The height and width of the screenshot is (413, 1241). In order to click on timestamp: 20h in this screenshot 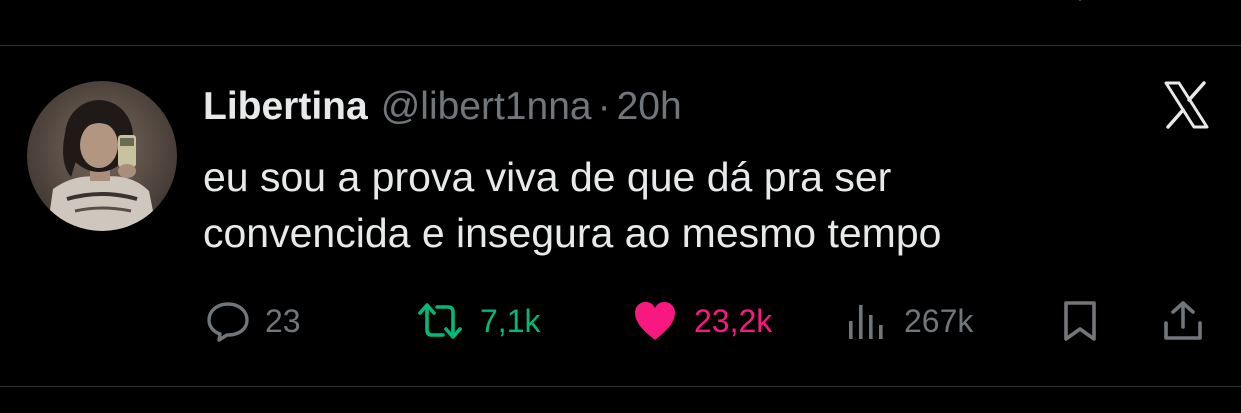, I will do `click(649, 107)`.